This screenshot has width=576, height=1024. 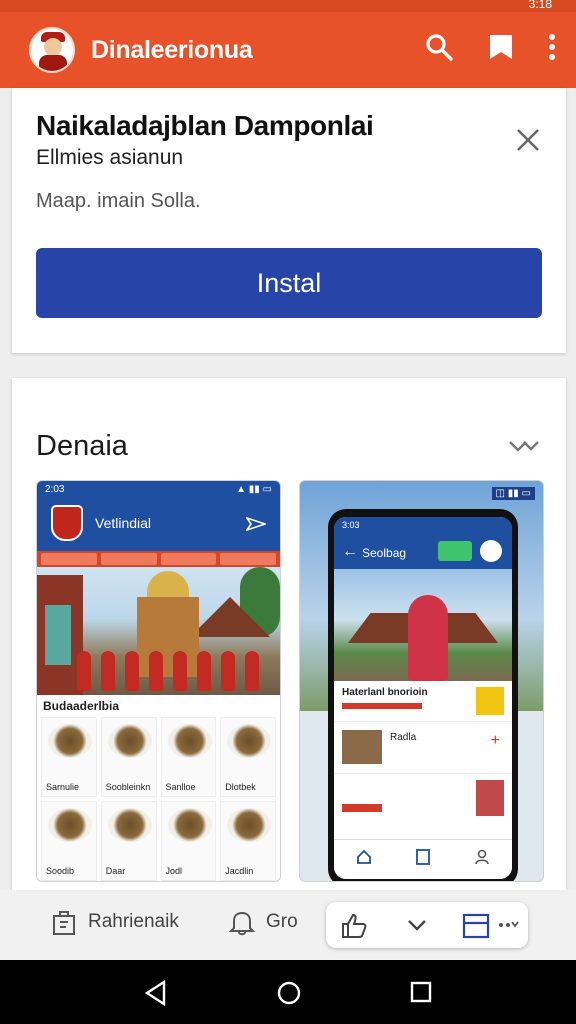 I want to click on more-vert-icon, so click(x=552, y=47).